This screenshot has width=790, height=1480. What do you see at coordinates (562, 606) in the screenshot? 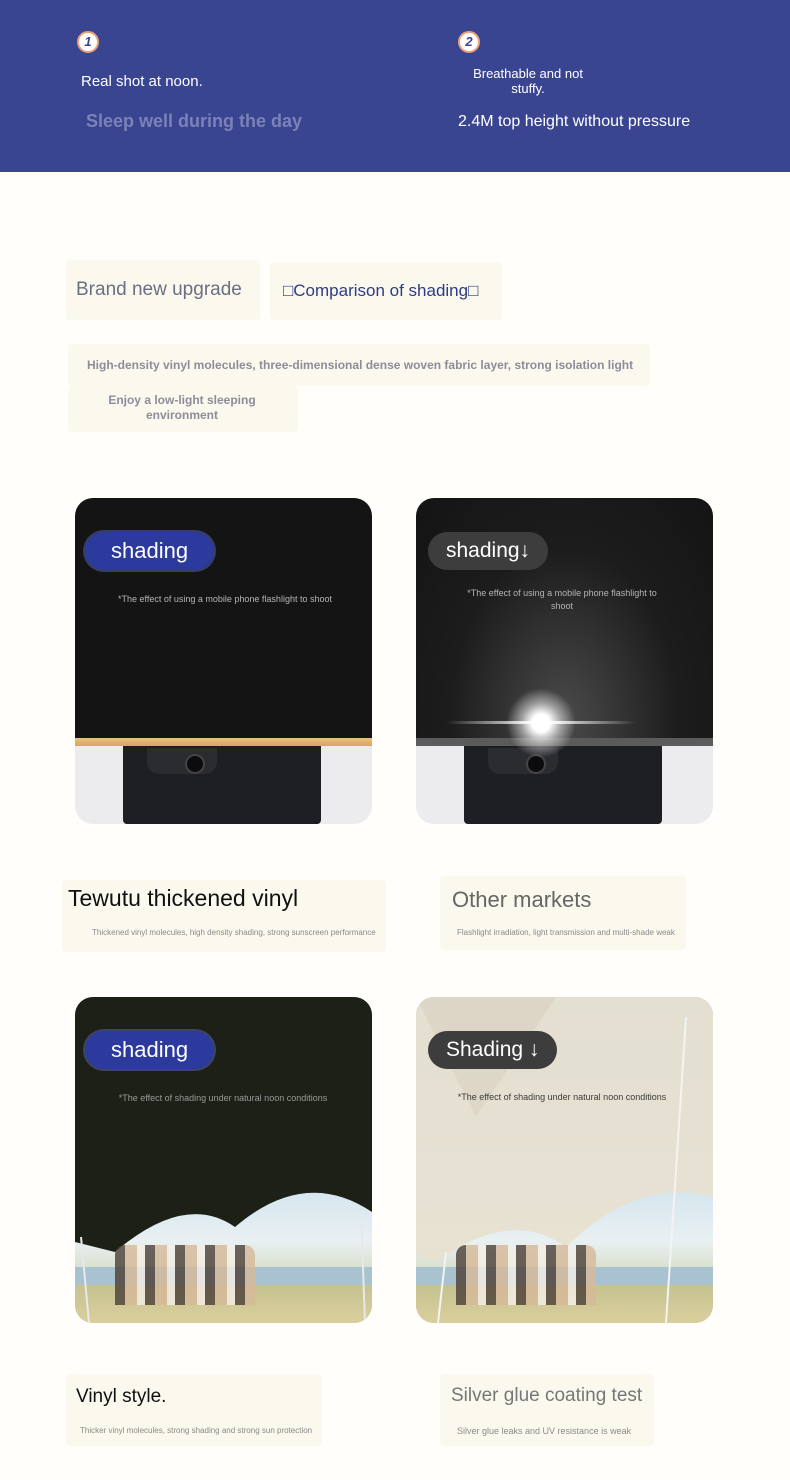
I see `caption-line-2: shoot` at bounding box center [562, 606].